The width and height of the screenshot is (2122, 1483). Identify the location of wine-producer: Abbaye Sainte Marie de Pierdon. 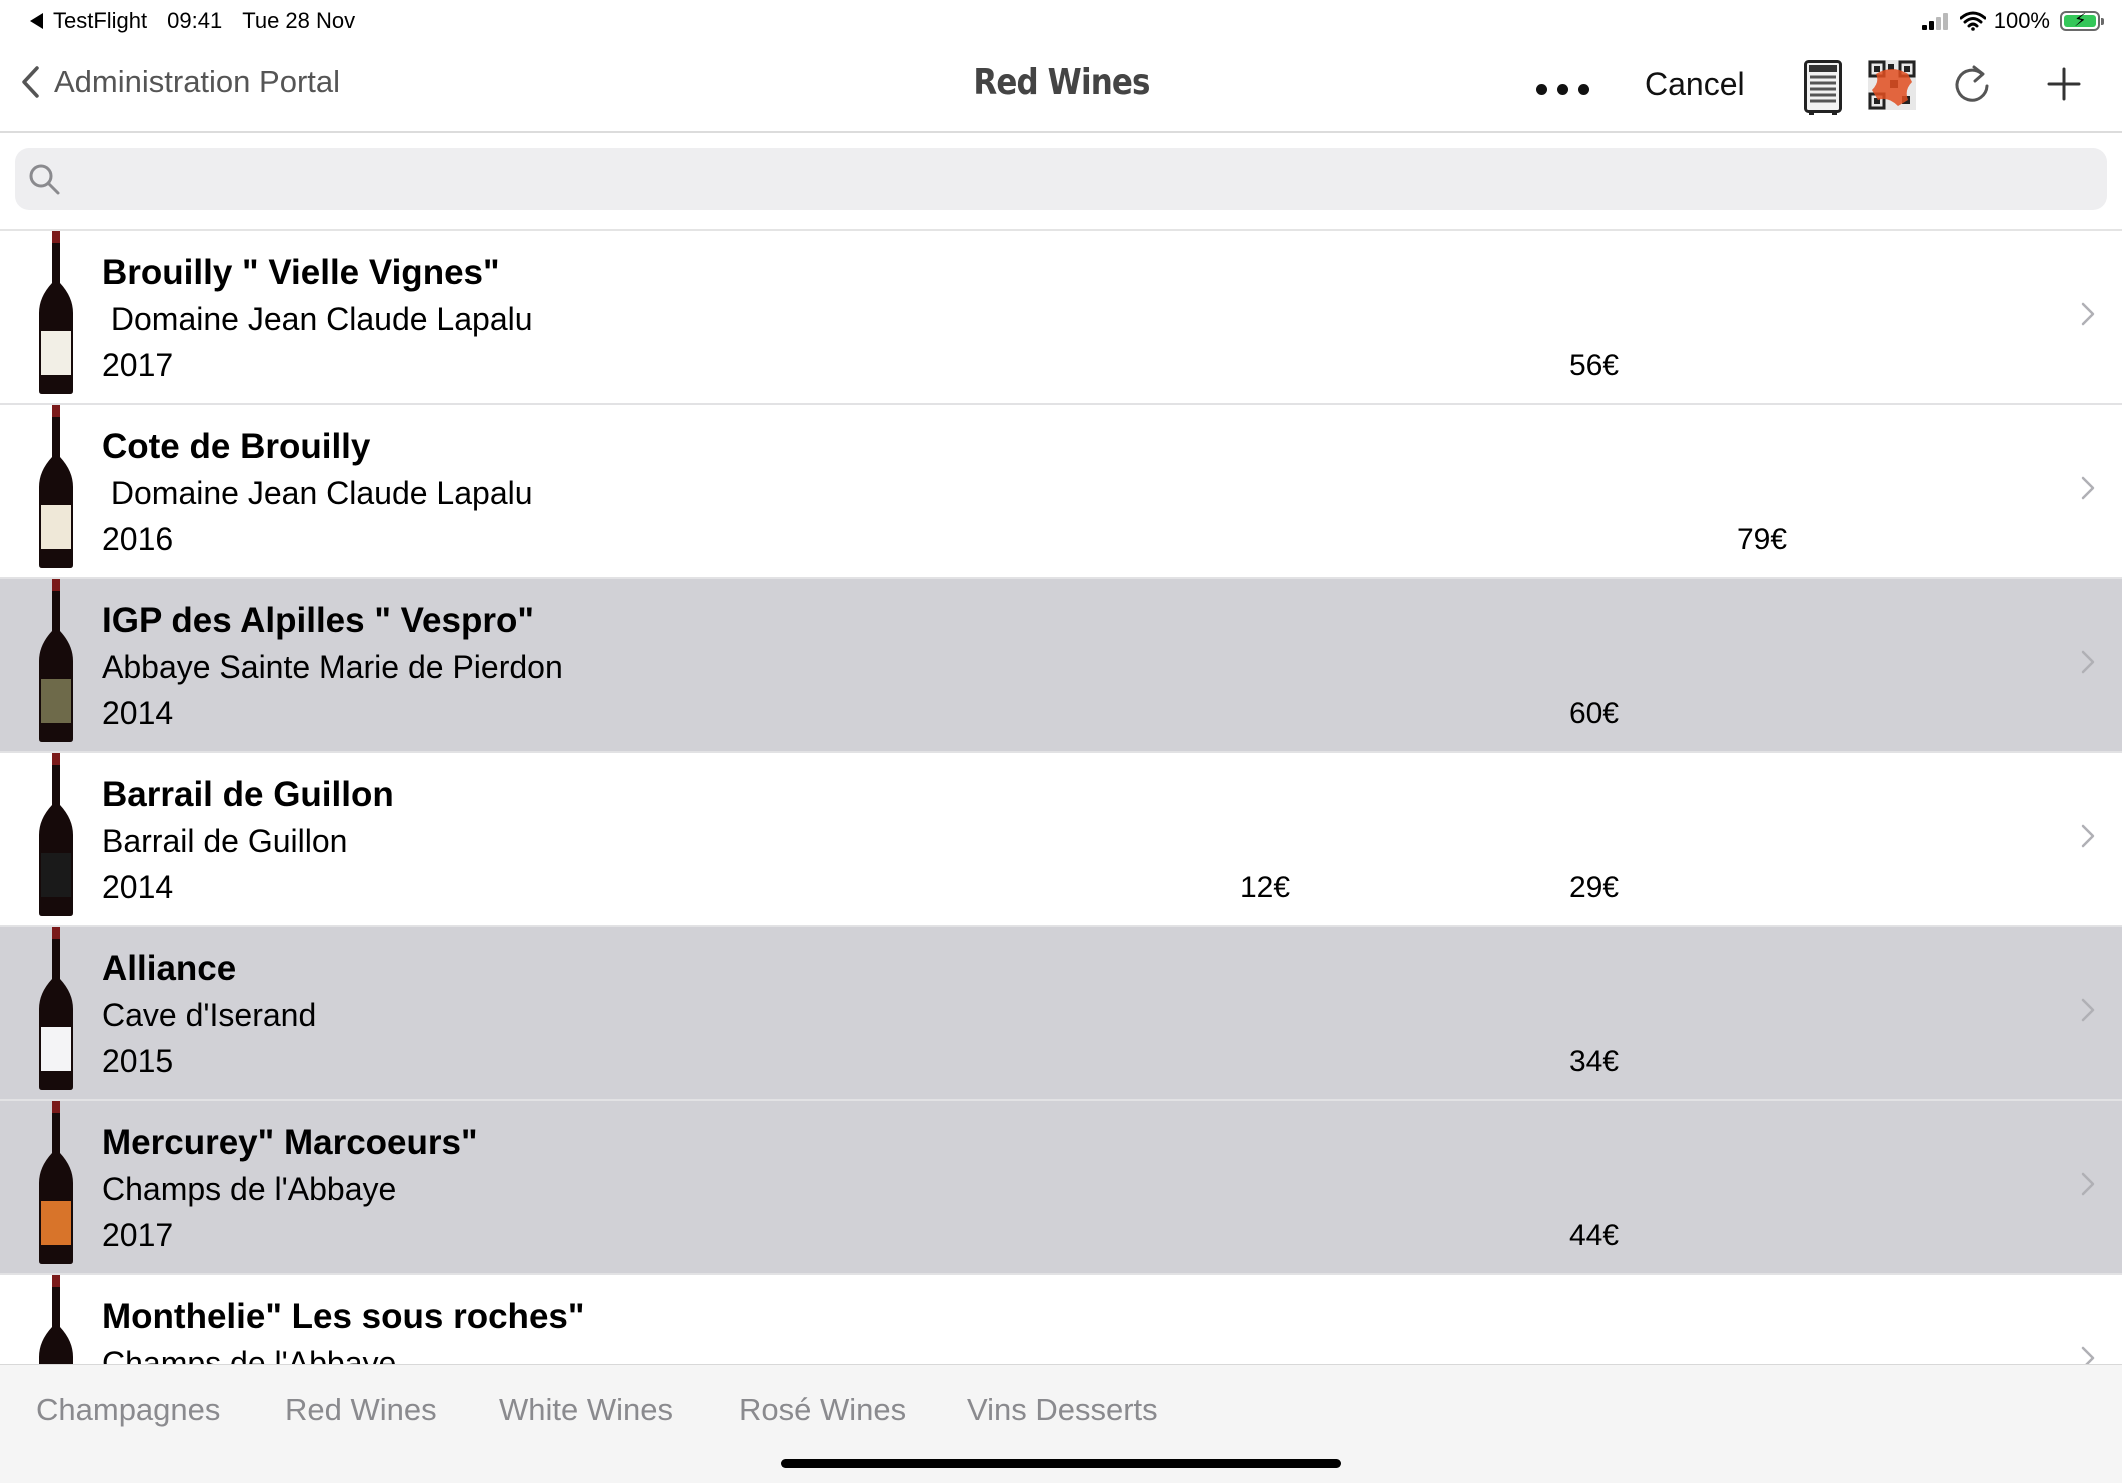
(332, 667).